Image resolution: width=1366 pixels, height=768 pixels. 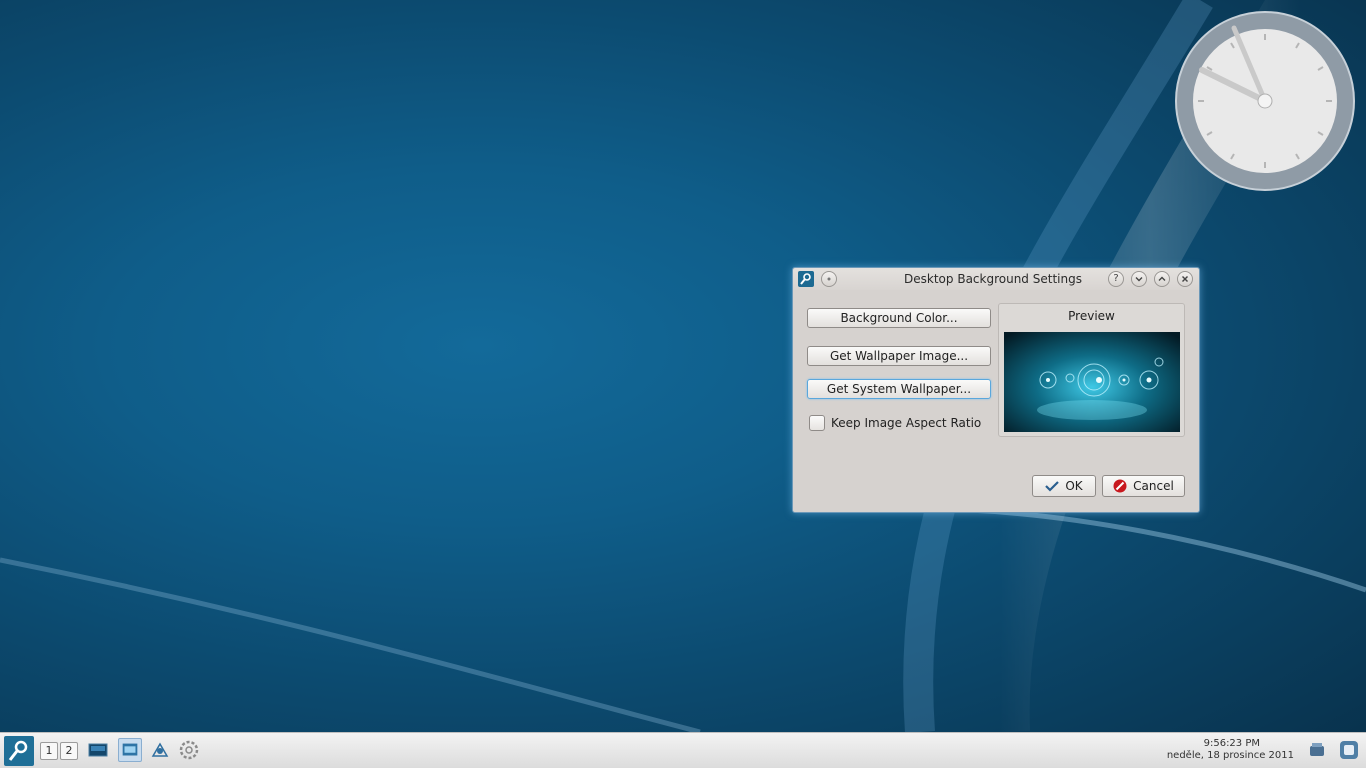 What do you see at coordinates (829, 279) in the screenshot?
I see `pin-icon` at bounding box center [829, 279].